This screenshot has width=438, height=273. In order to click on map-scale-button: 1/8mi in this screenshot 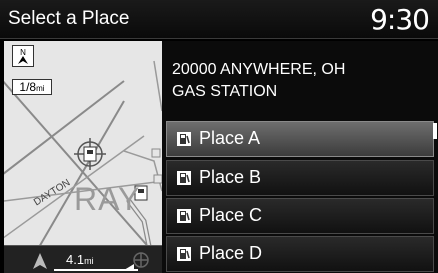, I will do `click(32, 87)`.